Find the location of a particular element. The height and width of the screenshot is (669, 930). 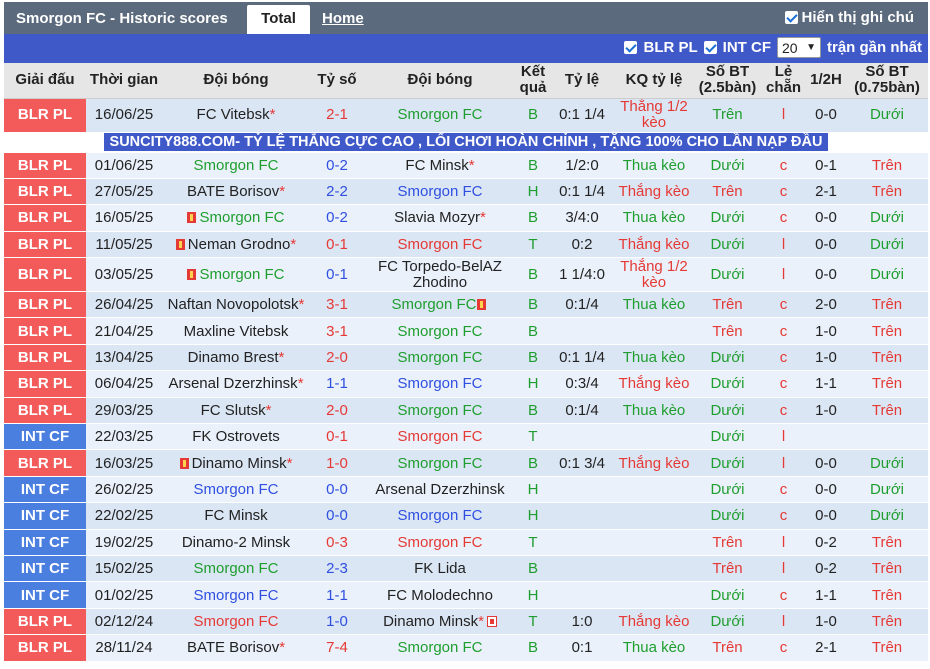

home-team-cell: FK Ostrovets is located at coordinates (236, 437).